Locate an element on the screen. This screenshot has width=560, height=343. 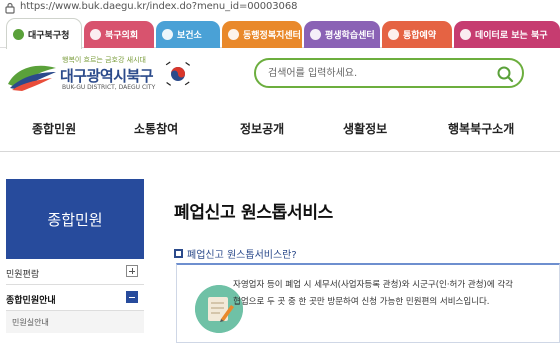
tab-label: 동행정복지센터 is located at coordinates (272, 36).